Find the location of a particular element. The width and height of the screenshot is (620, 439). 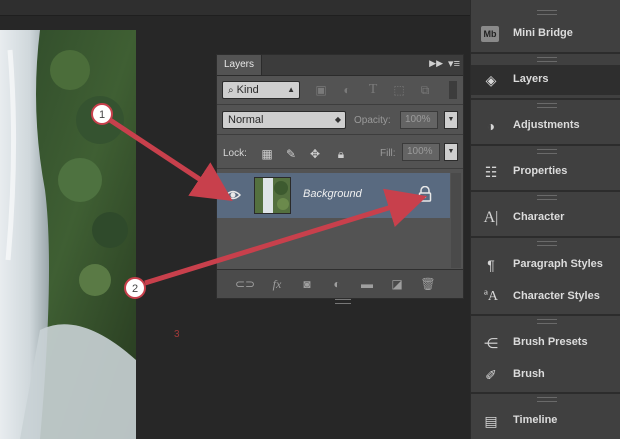

dock-item-character-styles: ªA Character Styles is located at coordinates (545, 297).